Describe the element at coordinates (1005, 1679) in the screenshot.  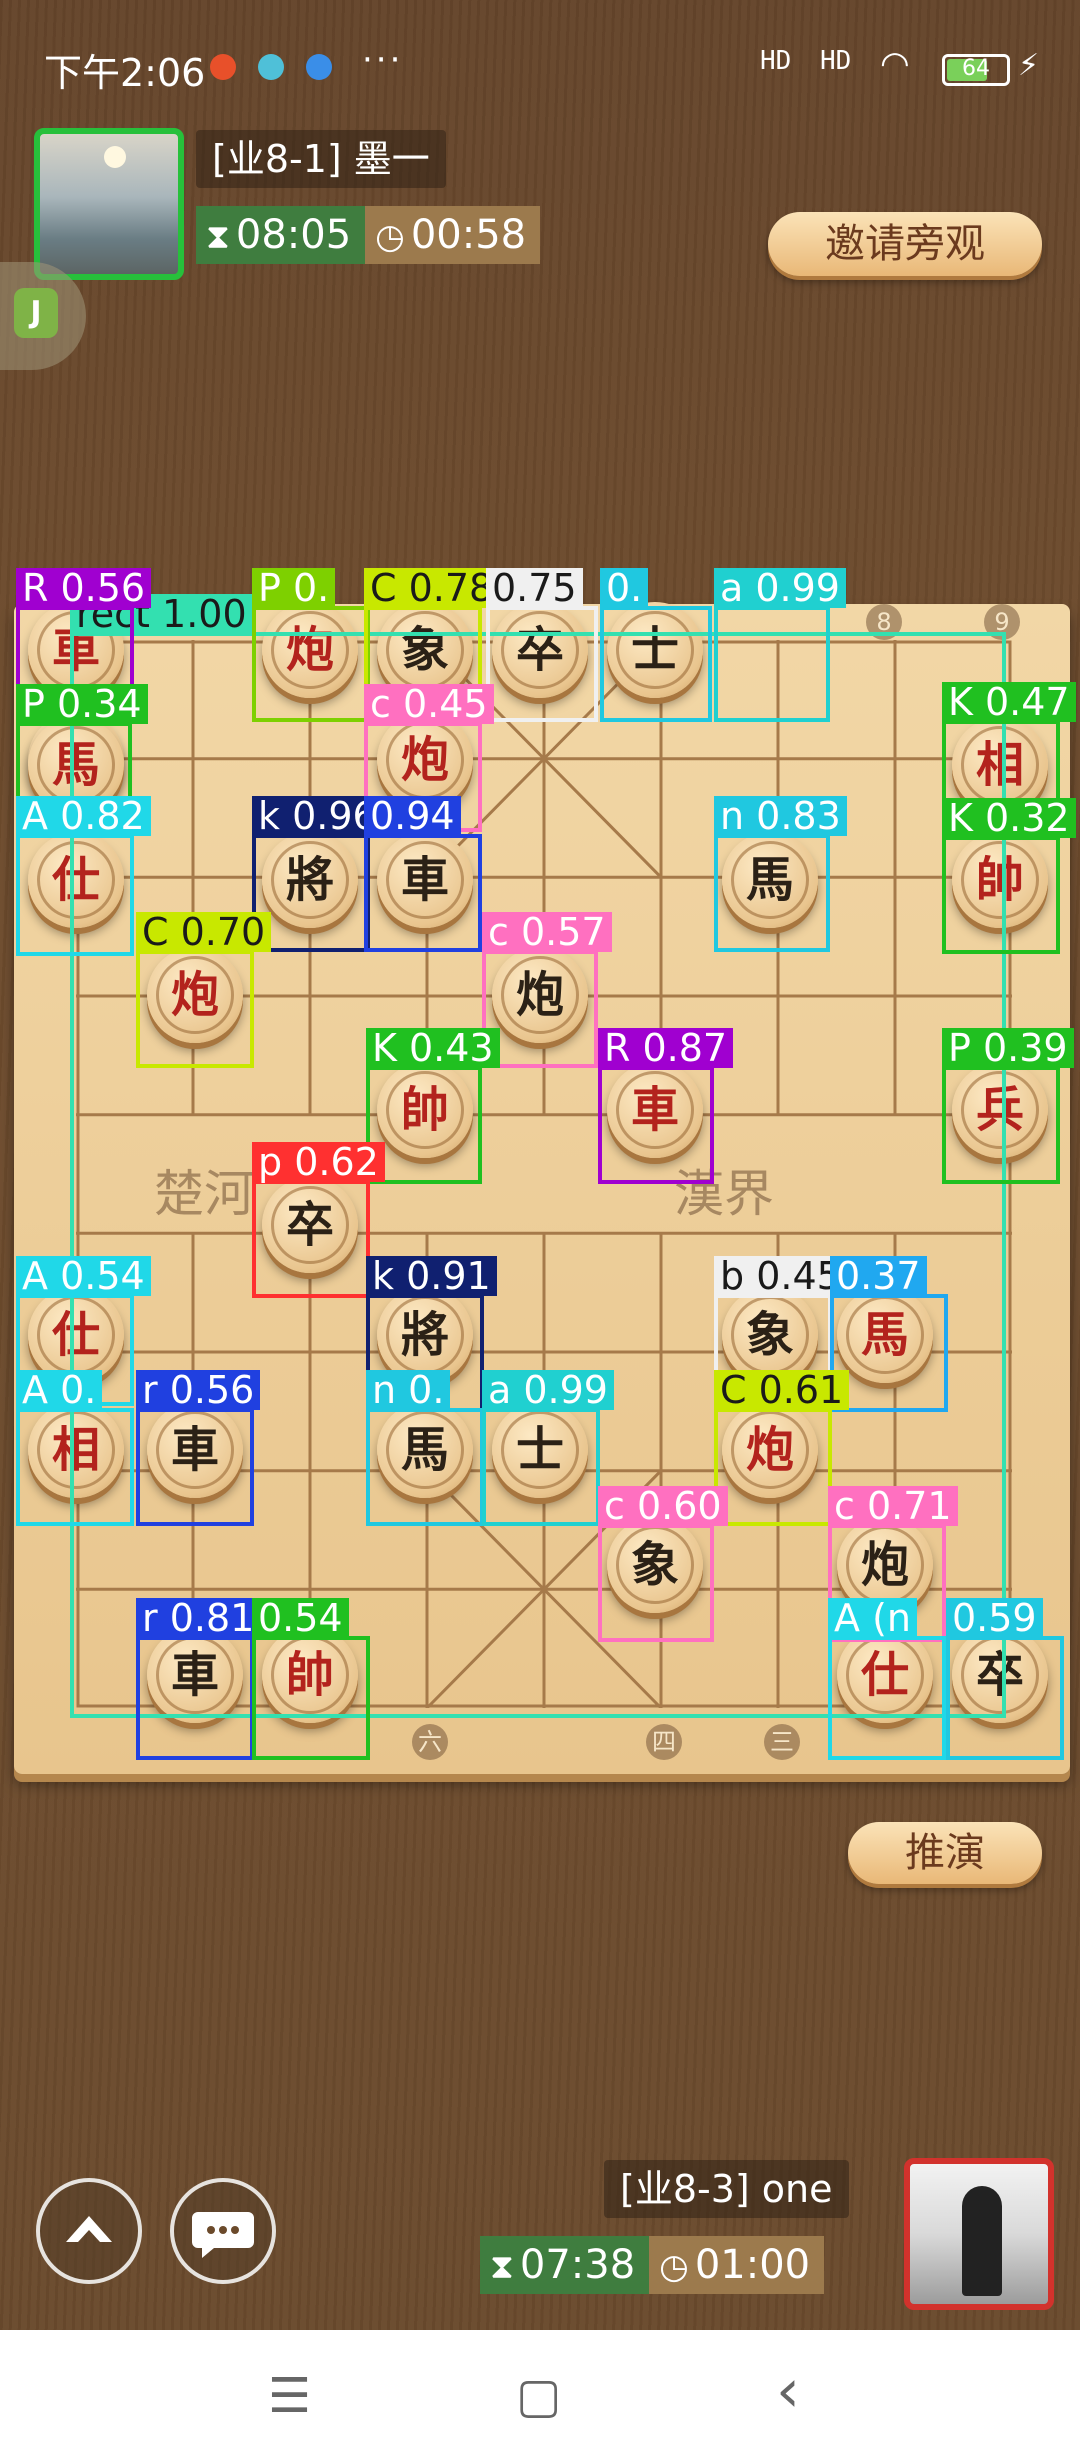
I see `piece-detection-box: 0.59` at that location.